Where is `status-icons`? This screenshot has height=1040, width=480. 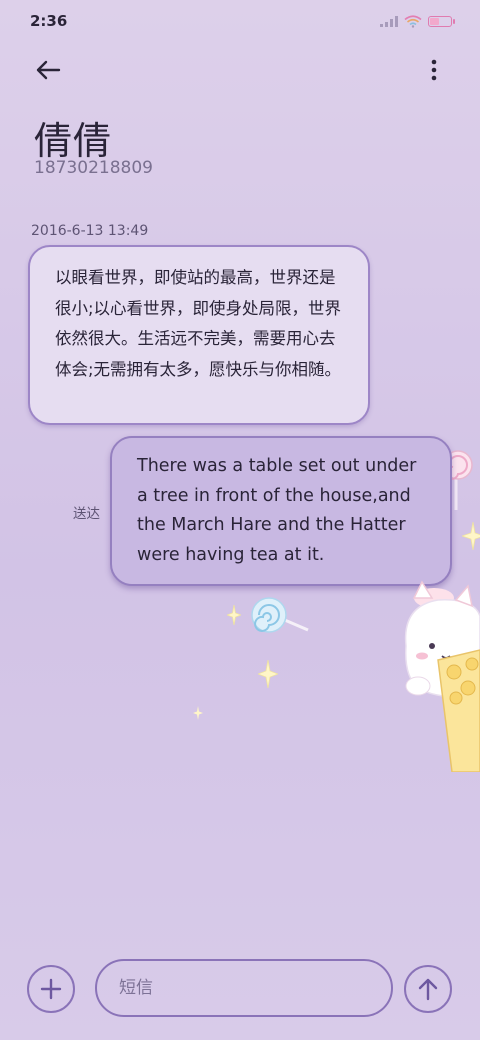
status-icons is located at coordinates (417, 21).